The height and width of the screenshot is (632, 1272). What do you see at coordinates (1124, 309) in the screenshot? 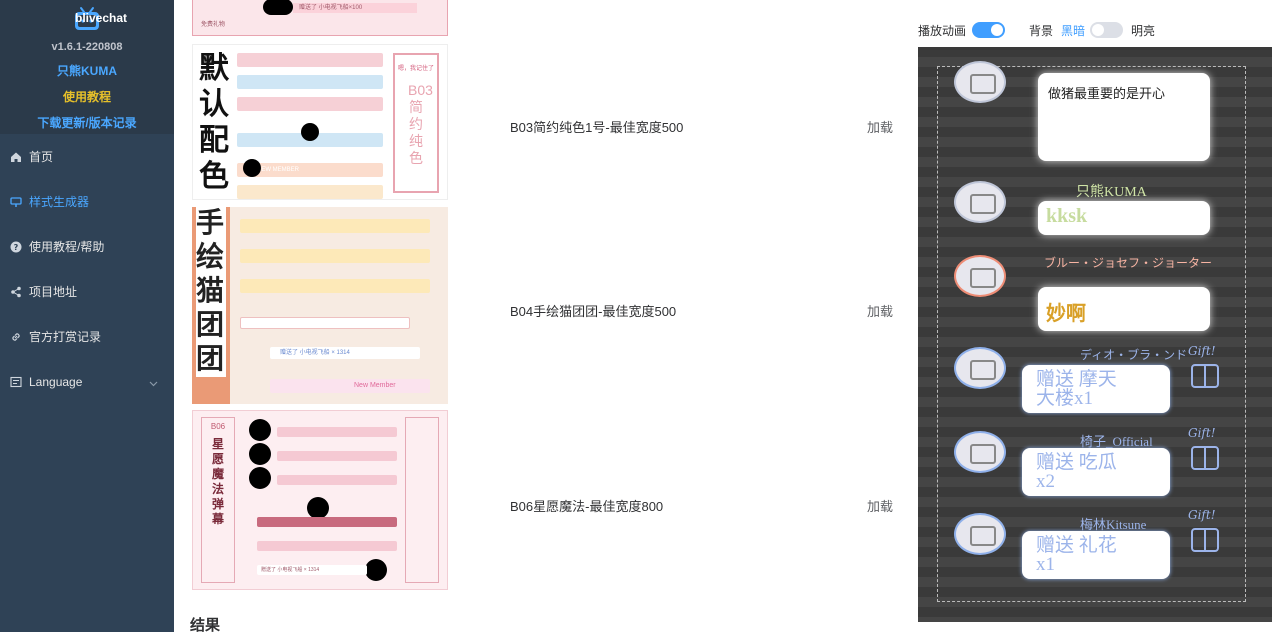
I see `chat-bubble: 妙啊` at bounding box center [1124, 309].